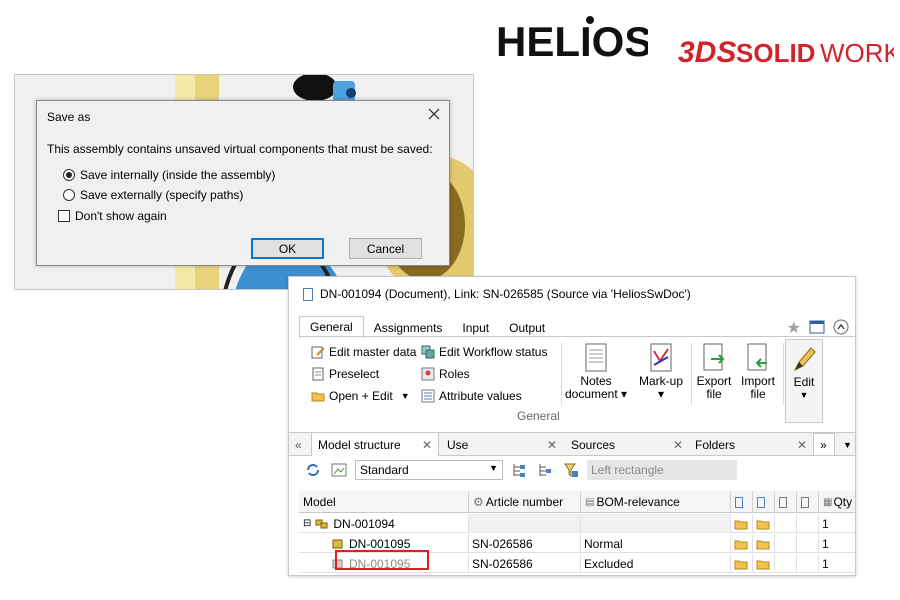 The width and height of the screenshot is (900, 600). I want to click on bom-cell, so click(656, 523).